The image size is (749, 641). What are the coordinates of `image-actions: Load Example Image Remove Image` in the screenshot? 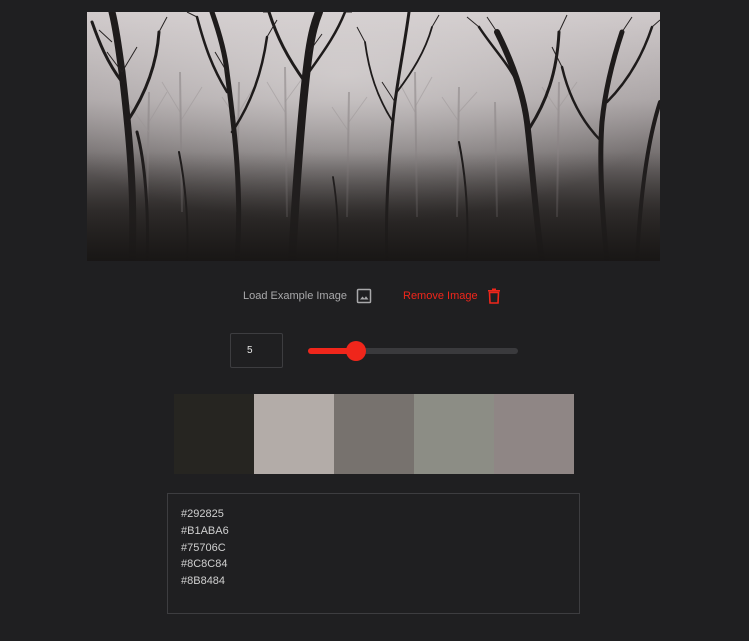 It's located at (374, 296).